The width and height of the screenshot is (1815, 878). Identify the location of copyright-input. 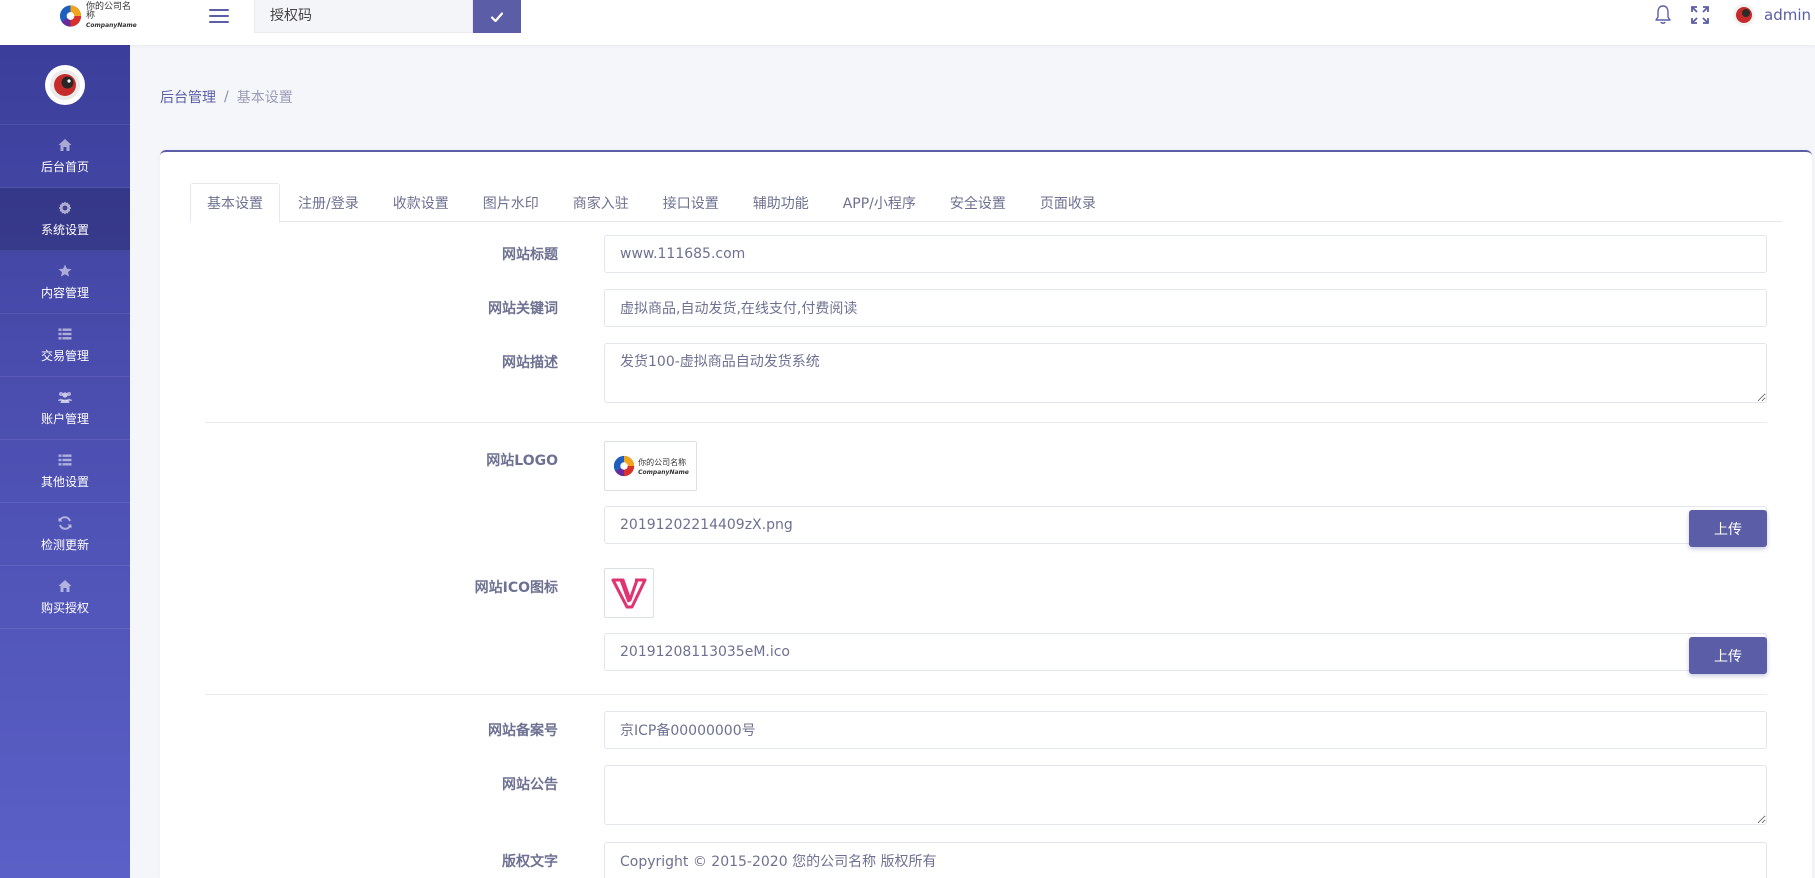
(1185, 860).